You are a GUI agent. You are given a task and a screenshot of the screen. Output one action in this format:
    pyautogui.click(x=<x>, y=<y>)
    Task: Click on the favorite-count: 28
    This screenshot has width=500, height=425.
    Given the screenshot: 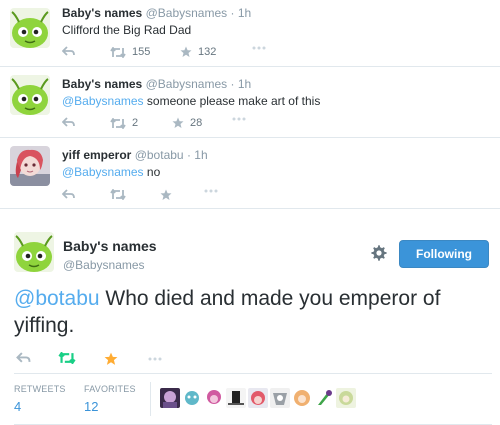 What is the action you would take?
    pyautogui.click(x=196, y=123)
    